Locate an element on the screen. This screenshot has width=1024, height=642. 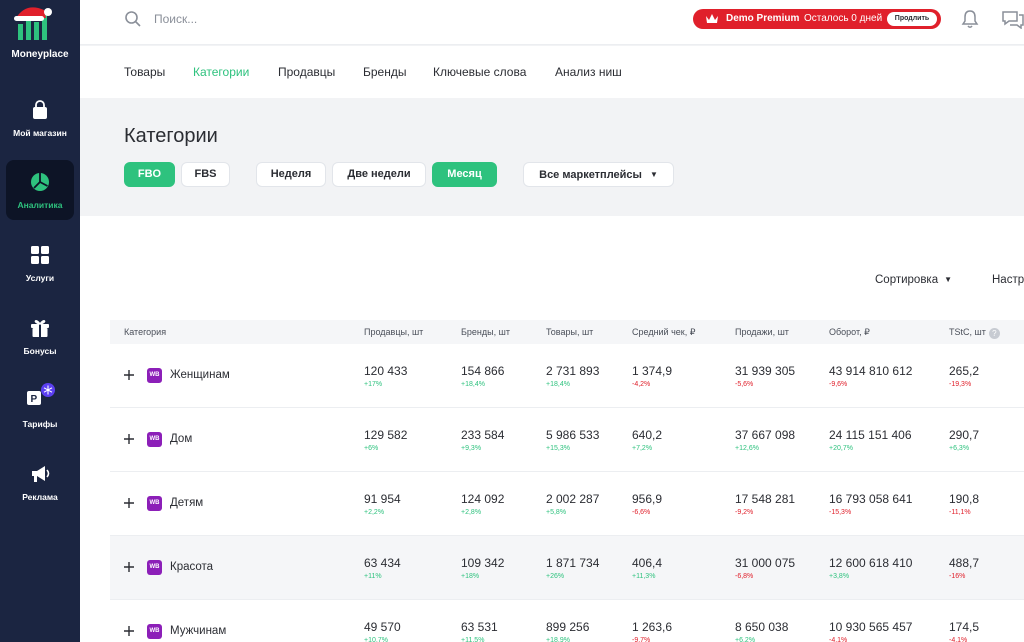
table-cell: 24 115 151 406 +20,7% is located at coordinates (870, 440).